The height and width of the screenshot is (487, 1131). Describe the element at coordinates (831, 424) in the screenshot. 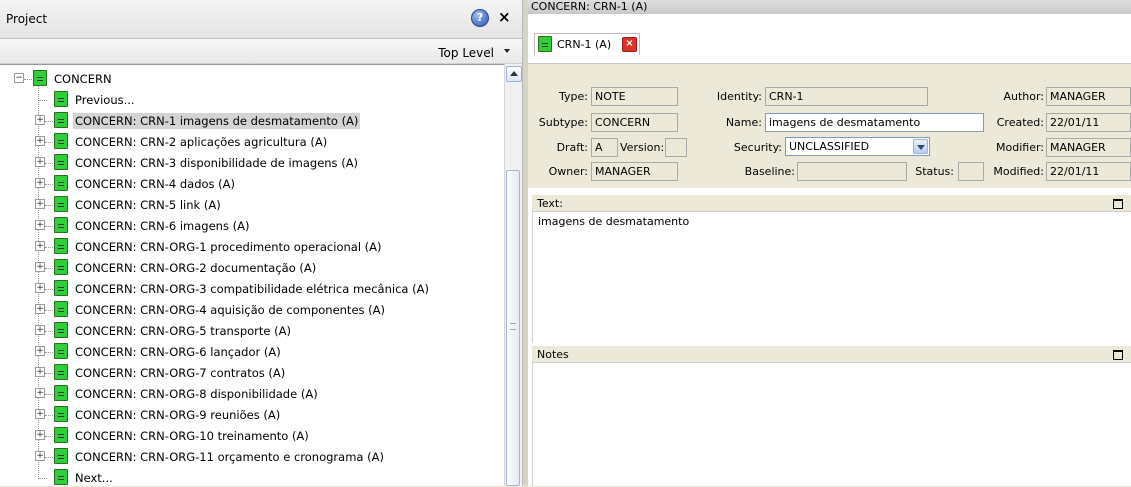

I see `notes-editor` at that location.